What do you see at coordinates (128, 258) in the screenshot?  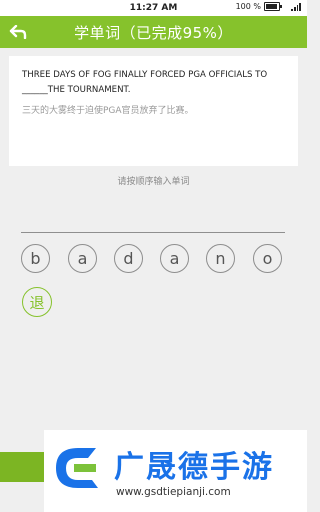 I see `letter-button: d` at bounding box center [128, 258].